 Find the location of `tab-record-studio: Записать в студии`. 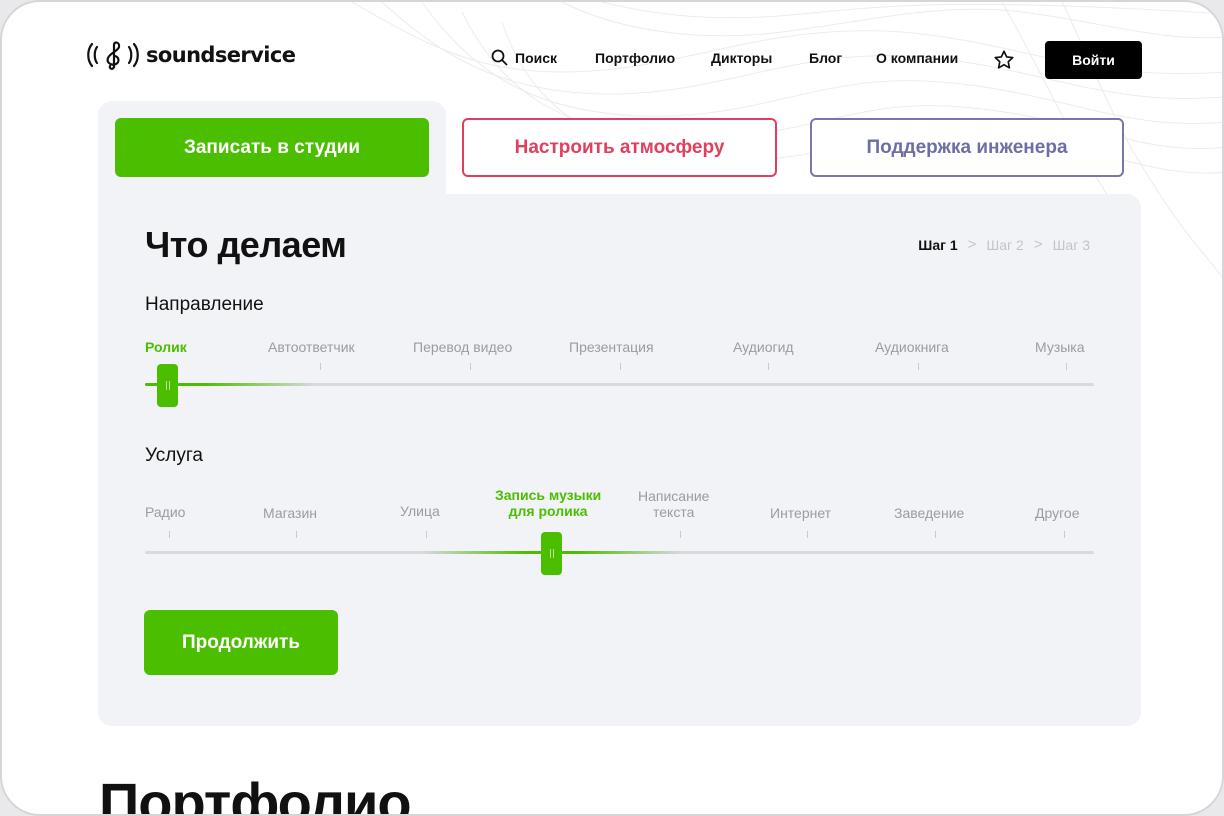

tab-record-studio: Записать в студии is located at coordinates (272, 147).